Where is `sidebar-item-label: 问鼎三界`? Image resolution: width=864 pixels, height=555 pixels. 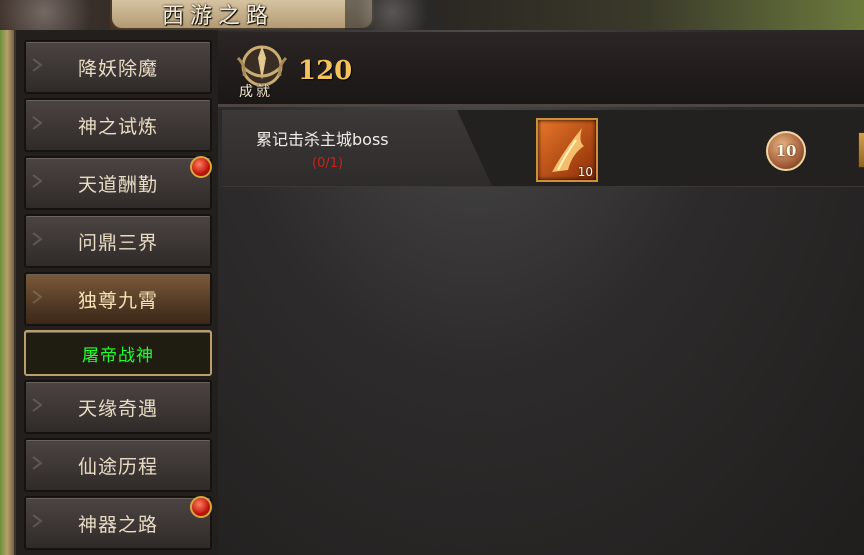
sidebar-item-label: 问鼎三界 is located at coordinates (117, 242).